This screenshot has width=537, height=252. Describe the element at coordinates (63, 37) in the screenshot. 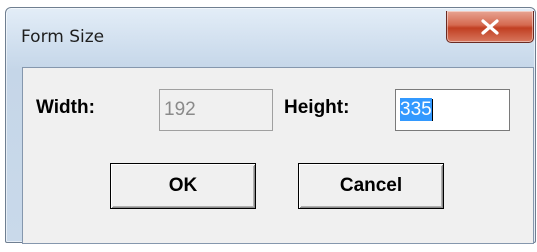

I see `window-title: Form Size` at that location.